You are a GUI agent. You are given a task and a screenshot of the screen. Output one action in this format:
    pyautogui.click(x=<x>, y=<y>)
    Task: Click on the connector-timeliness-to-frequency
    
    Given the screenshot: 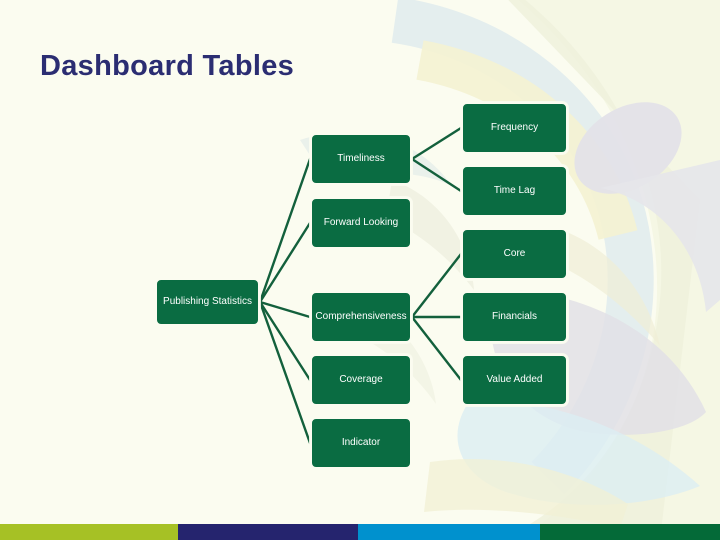 What is the action you would take?
    pyautogui.click(x=436, y=143)
    